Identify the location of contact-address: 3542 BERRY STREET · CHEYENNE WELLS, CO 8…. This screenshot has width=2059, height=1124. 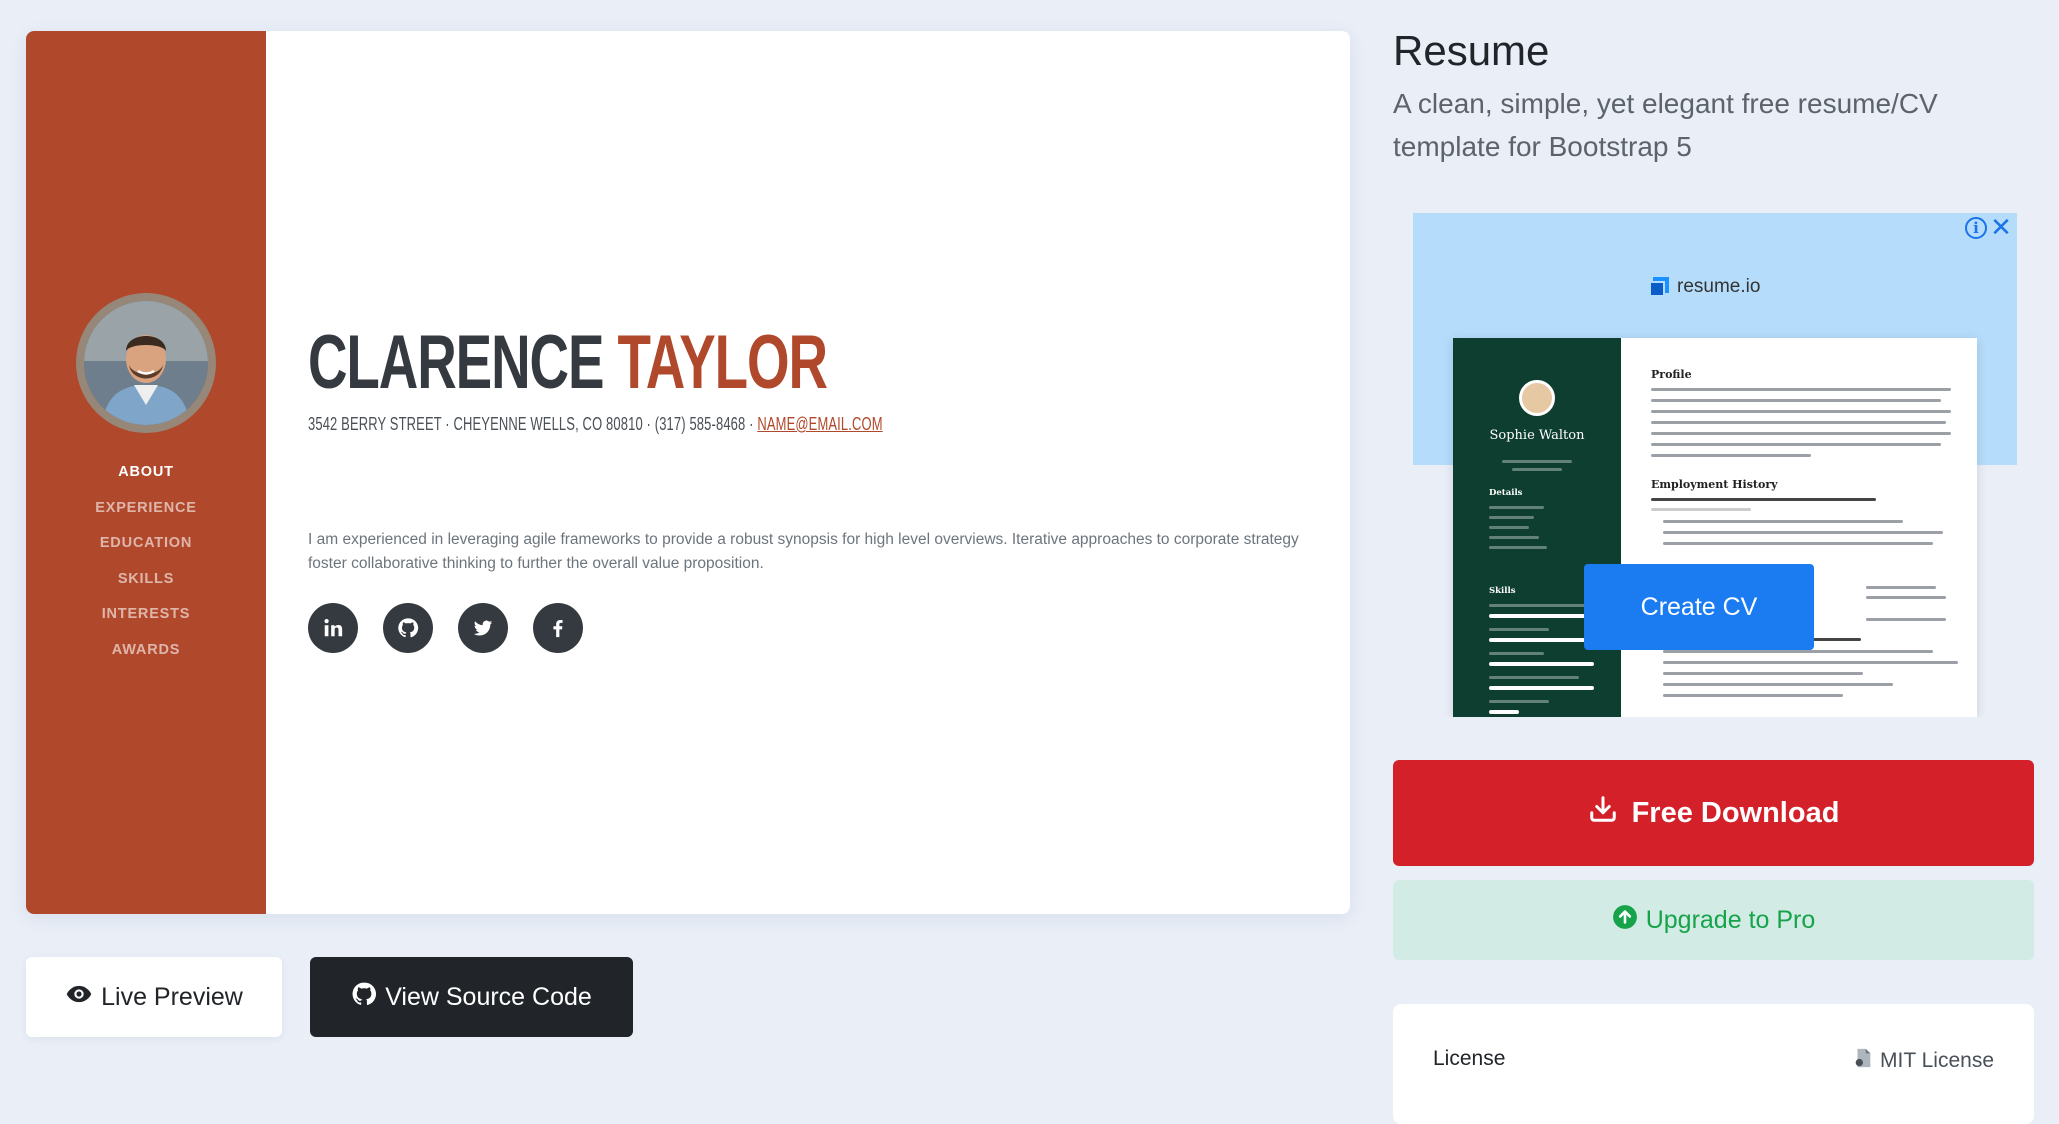
(533, 424).